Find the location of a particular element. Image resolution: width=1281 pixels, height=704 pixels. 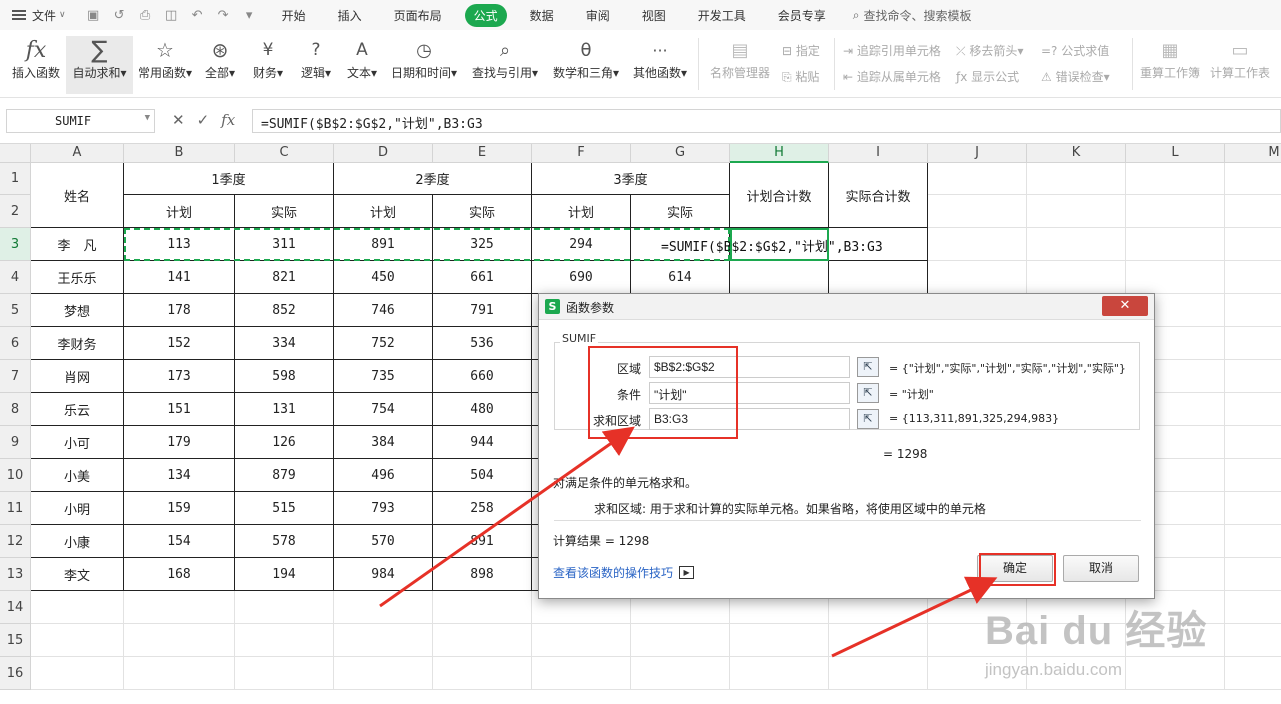

value-cell: 168 is located at coordinates (179, 574).